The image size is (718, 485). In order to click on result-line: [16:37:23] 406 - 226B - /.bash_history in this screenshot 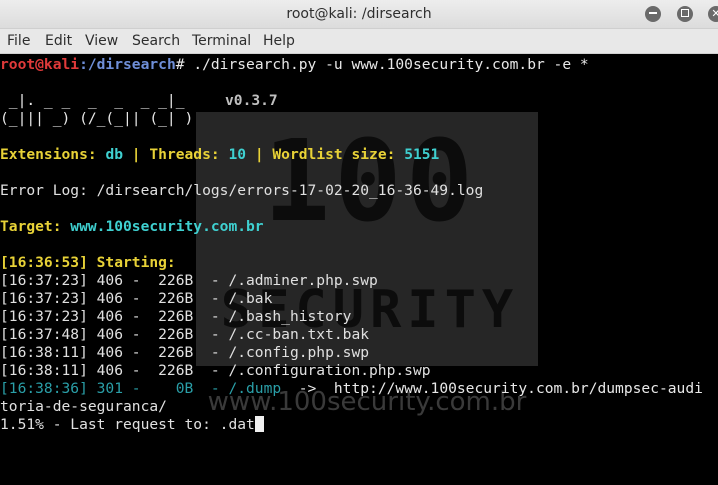, I will do `click(176, 316)`.